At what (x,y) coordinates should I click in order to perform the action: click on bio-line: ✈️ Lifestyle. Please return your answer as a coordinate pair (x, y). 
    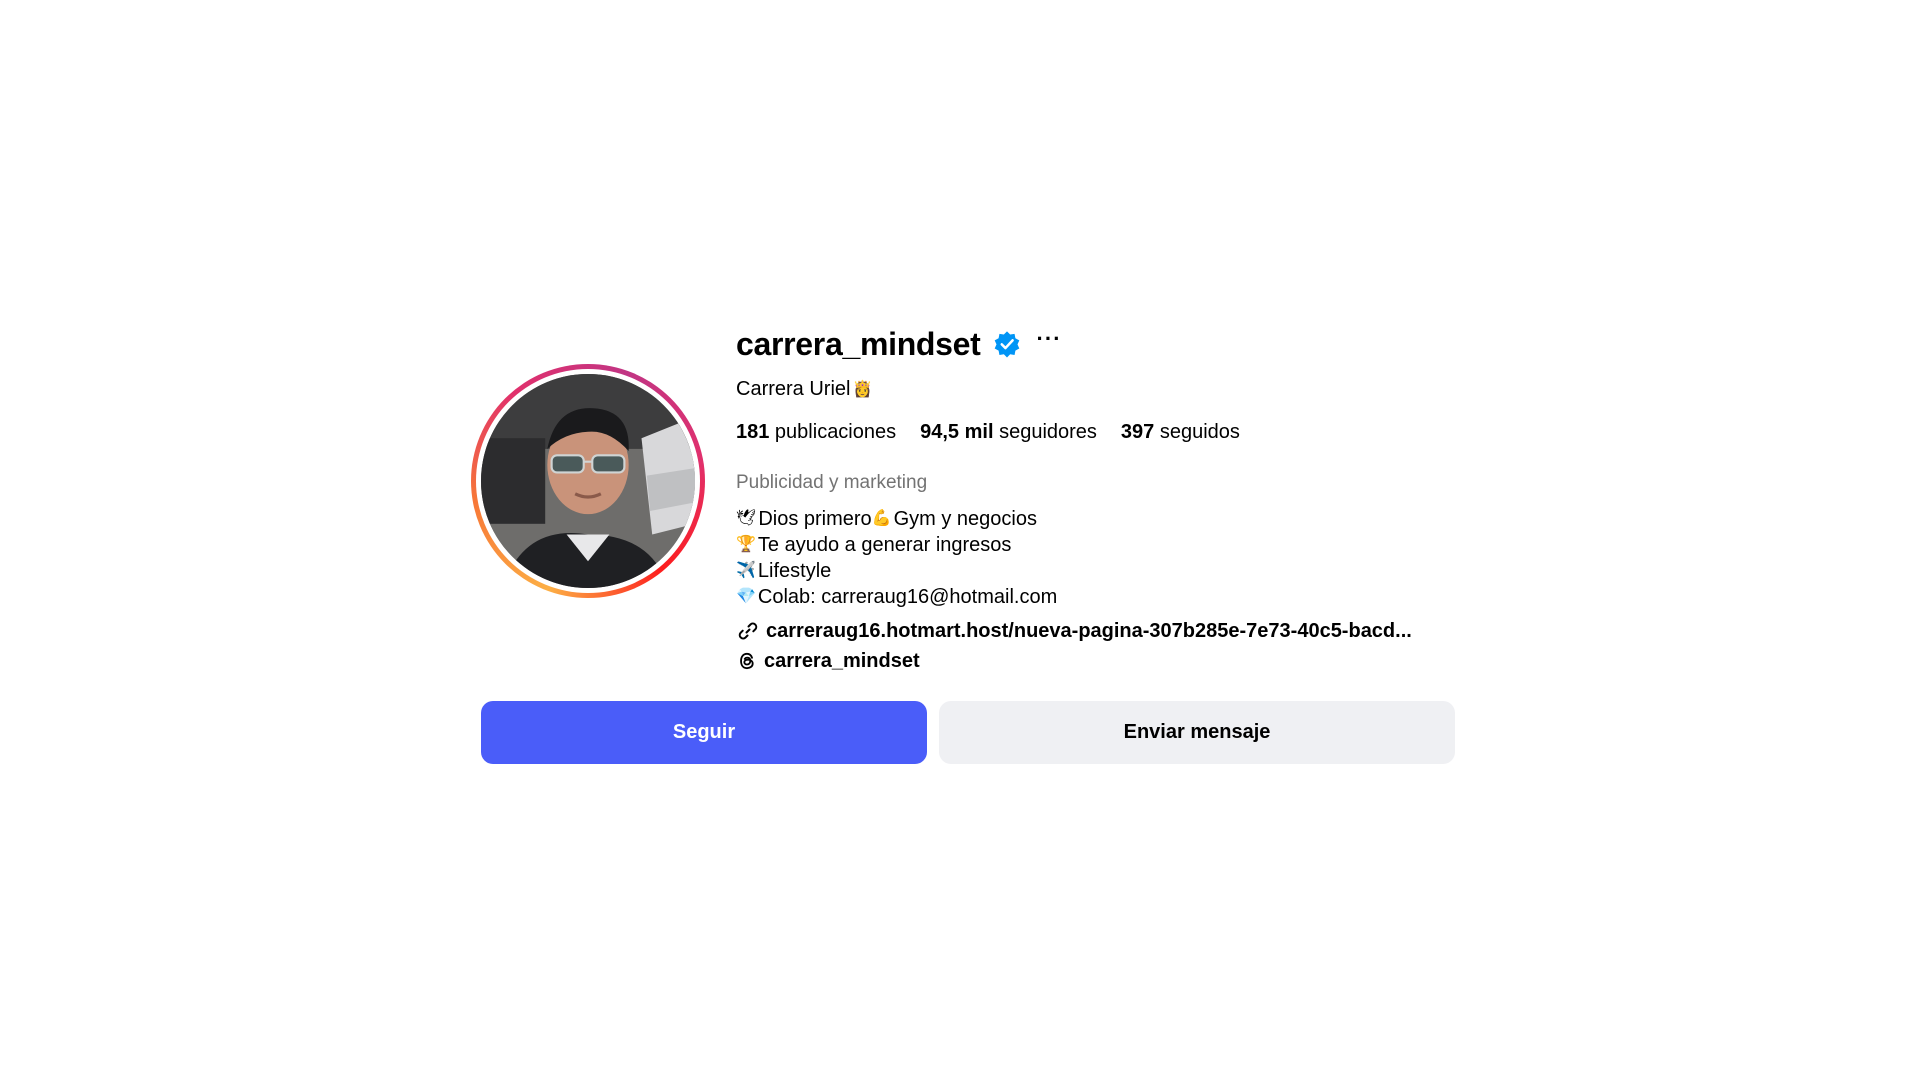
    Looking at the image, I should click on (784, 571).